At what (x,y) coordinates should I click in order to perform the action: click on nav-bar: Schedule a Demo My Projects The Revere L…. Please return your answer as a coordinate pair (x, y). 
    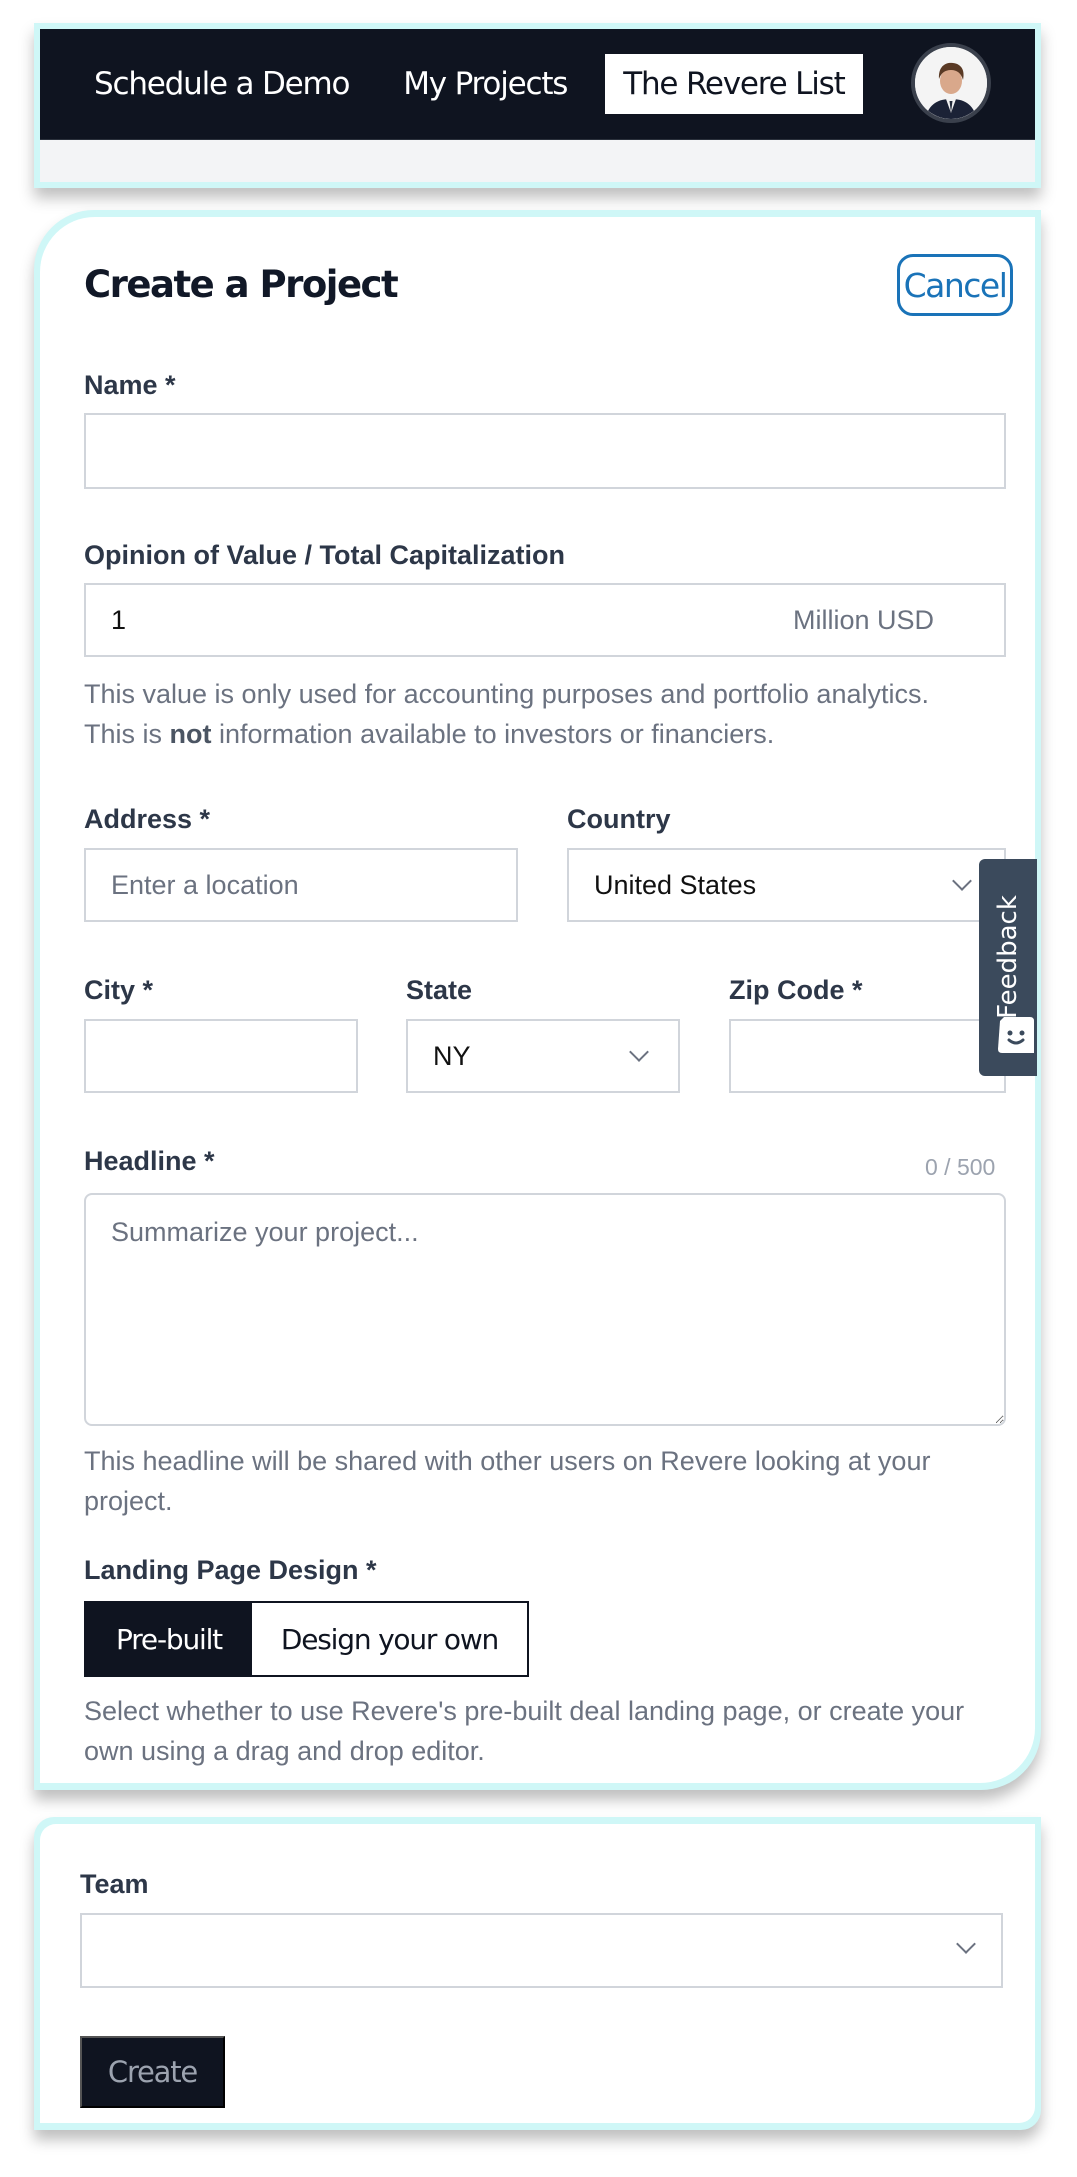
    Looking at the image, I should click on (537, 84).